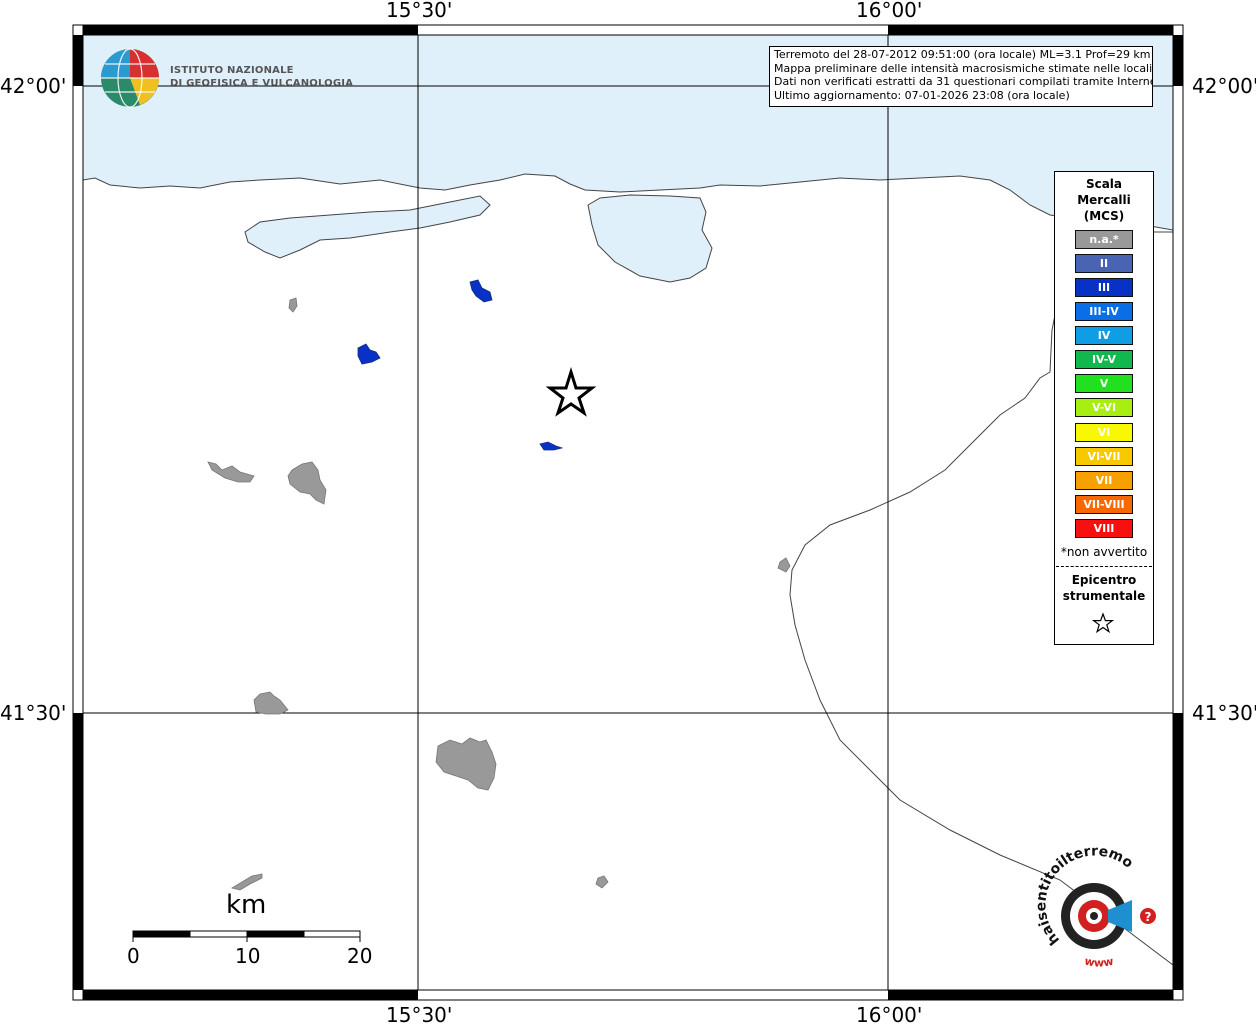  What do you see at coordinates (232, 70) in the screenshot?
I see `logo-line1: ISTITUTO NAZIONALE` at bounding box center [232, 70].